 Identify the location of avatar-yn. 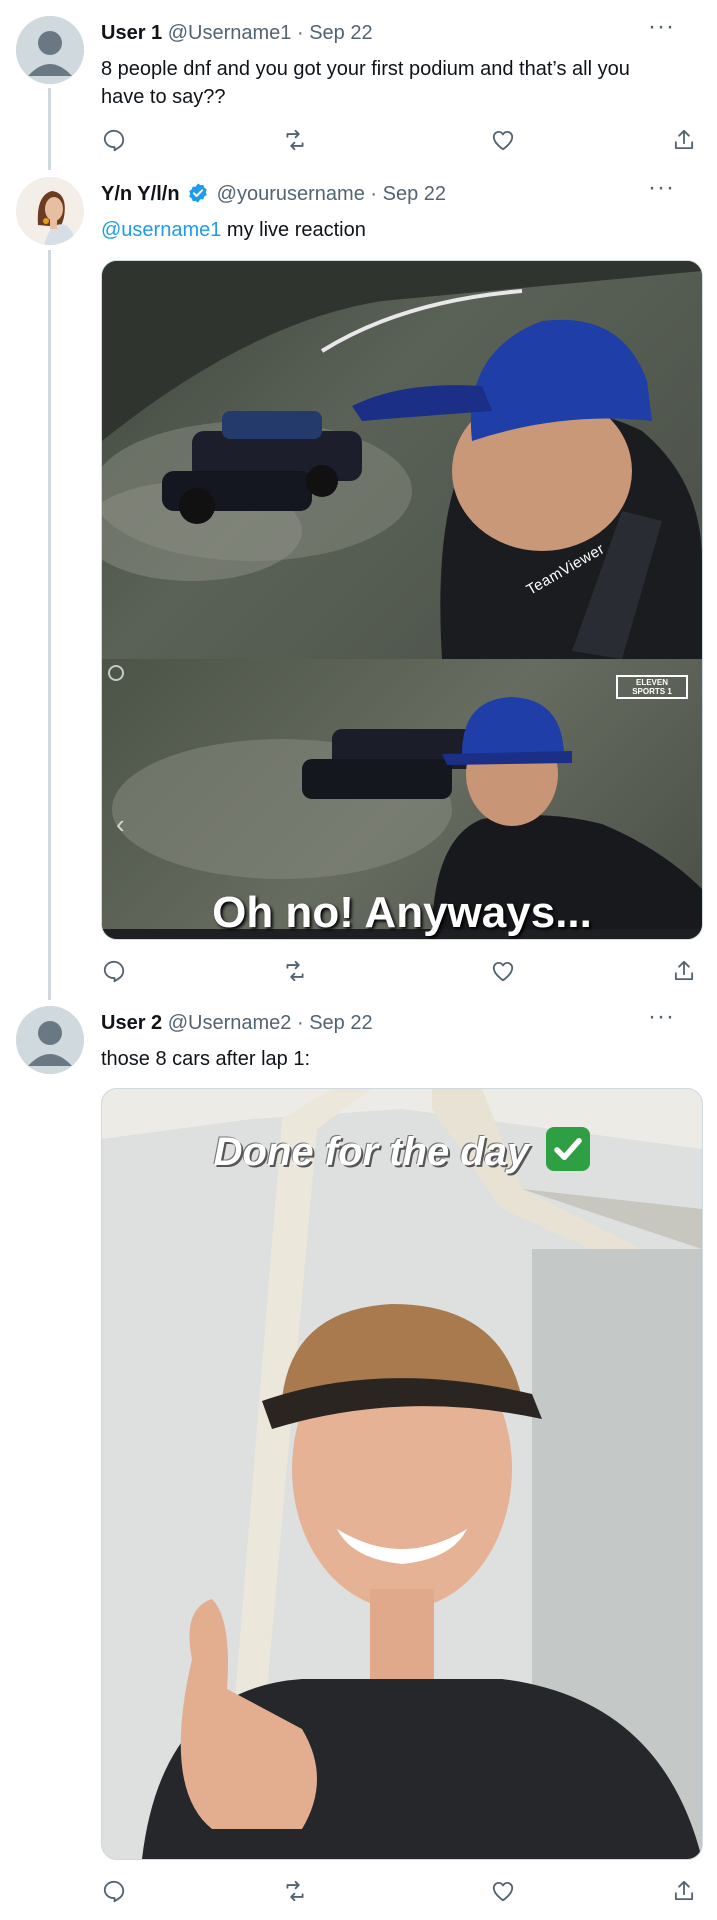
(50, 211).